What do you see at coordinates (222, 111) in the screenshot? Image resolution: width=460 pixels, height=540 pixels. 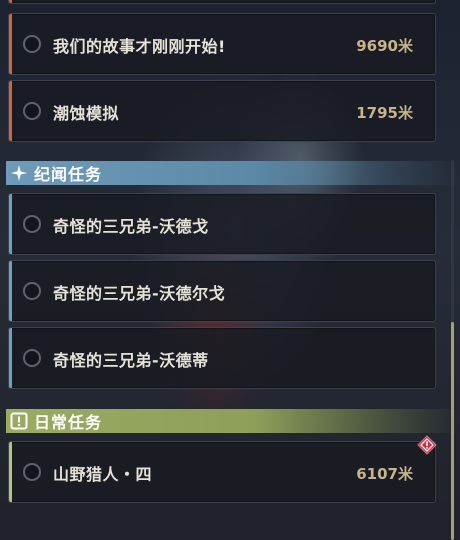 I see `quest-card-tide-simulation: 潮蚀模拟 1795米` at bounding box center [222, 111].